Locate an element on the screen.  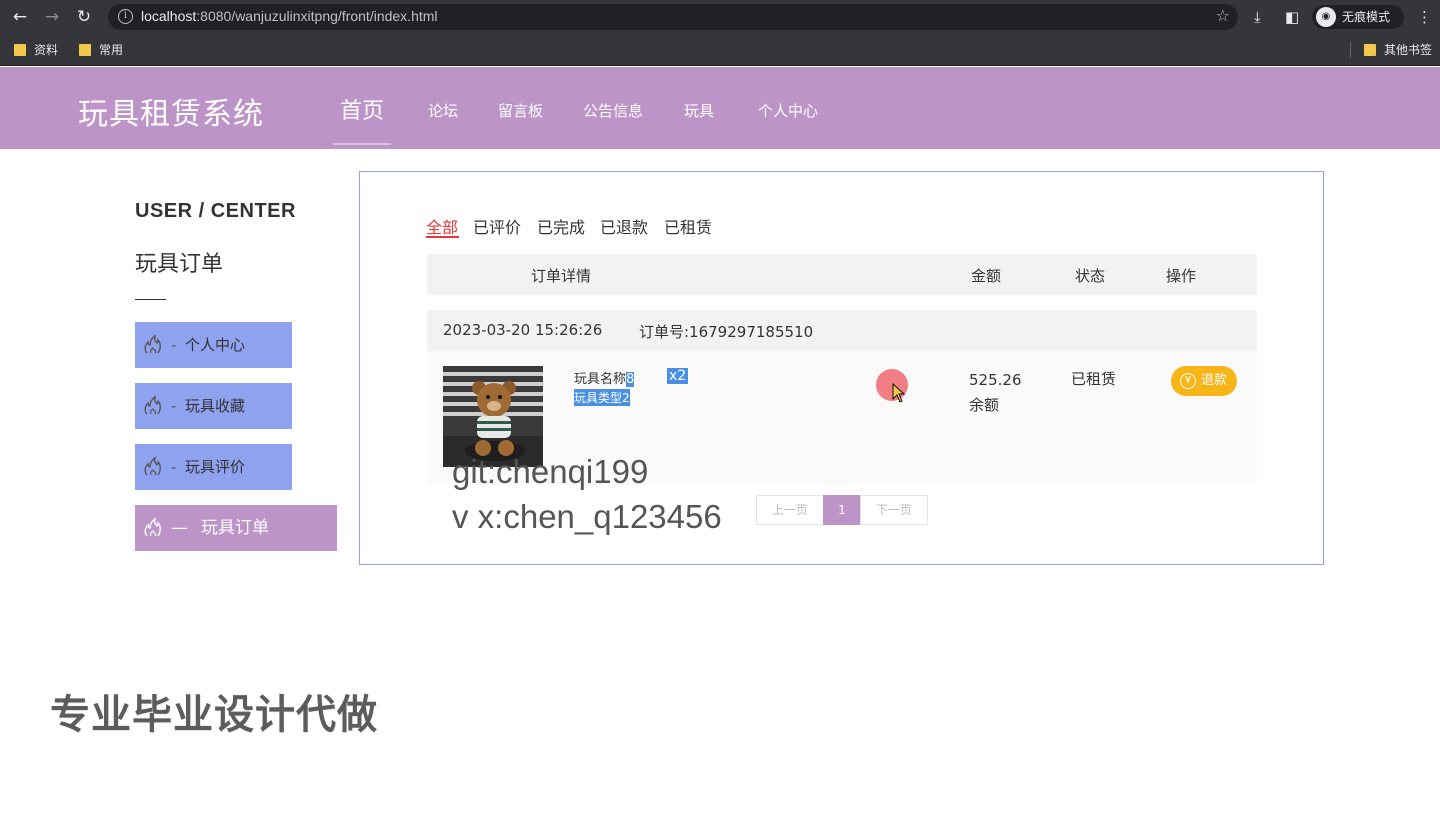
sidebar-item-label: 个人中心 is located at coordinates (215, 345).